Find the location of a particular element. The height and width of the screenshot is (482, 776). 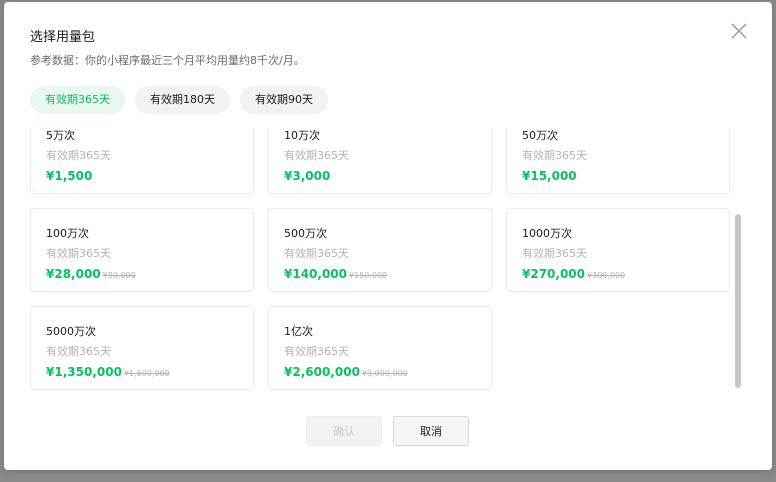

package-price-row: ¥2,600,000 ¥3,000,000 is located at coordinates (346, 370).